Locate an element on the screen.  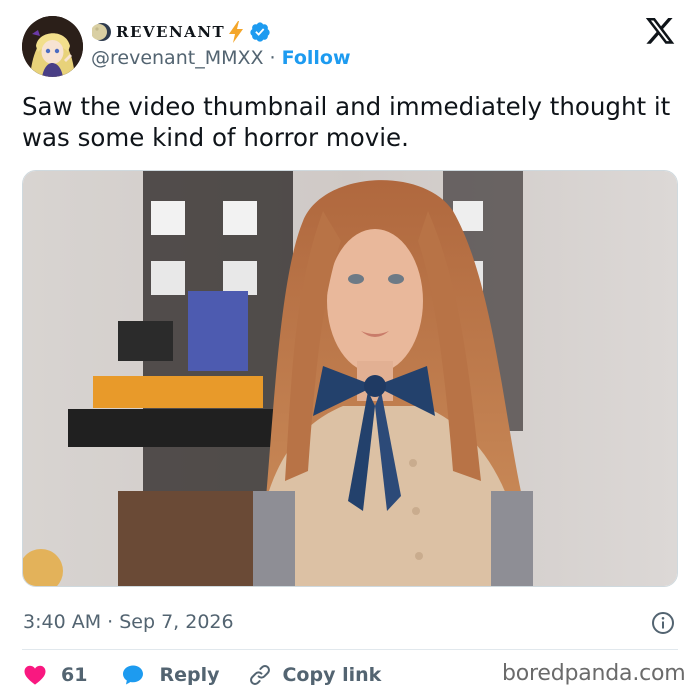
avatar-image is located at coordinates (52, 46).